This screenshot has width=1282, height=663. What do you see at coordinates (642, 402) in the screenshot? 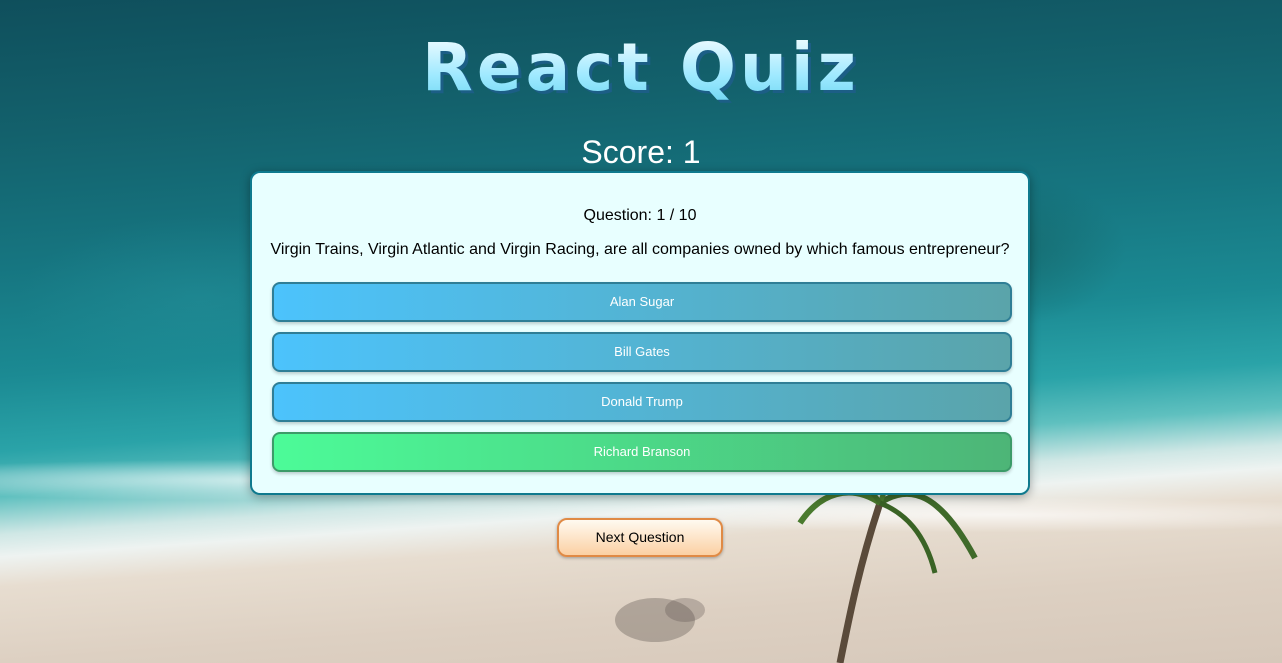
I see `answer-button-donald-trump: Donald Trump` at bounding box center [642, 402].